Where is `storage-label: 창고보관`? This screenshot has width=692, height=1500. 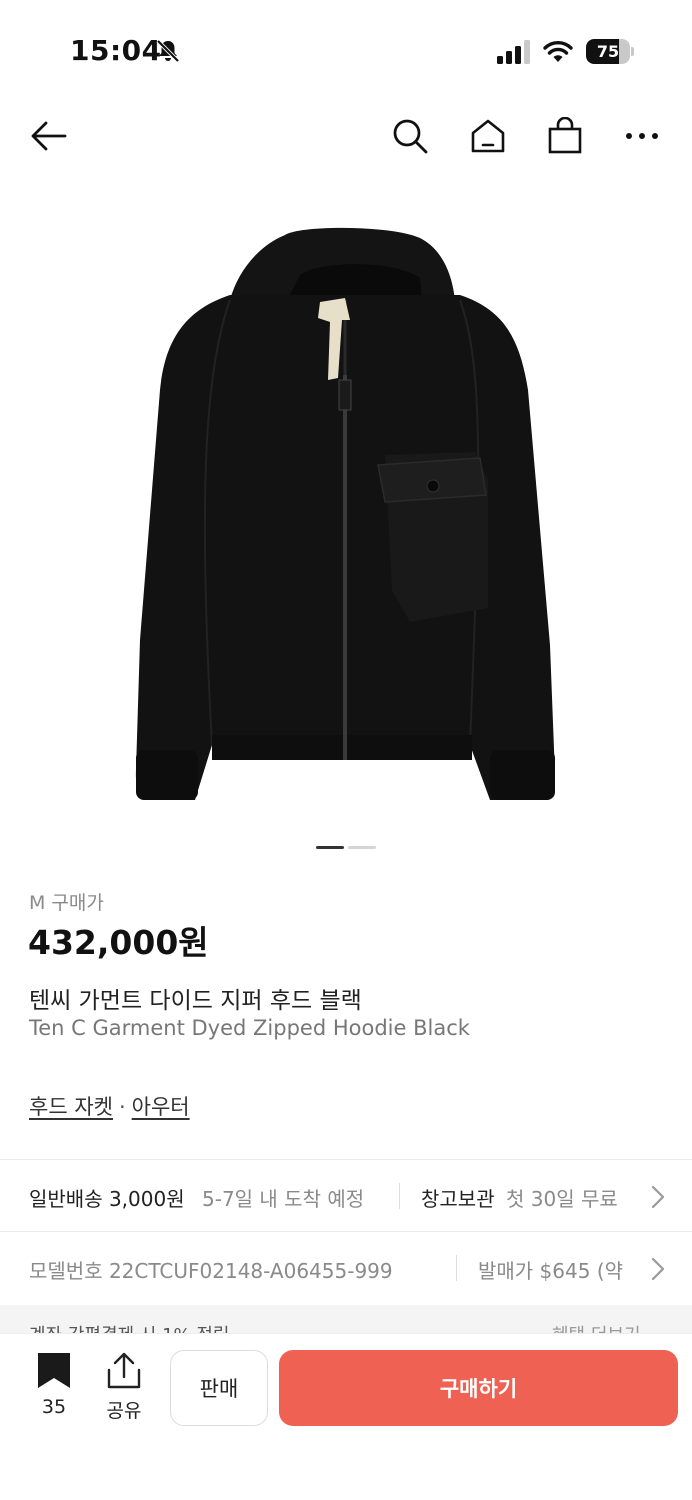 storage-label: 창고보관 is located at coordinates (458, 1199).